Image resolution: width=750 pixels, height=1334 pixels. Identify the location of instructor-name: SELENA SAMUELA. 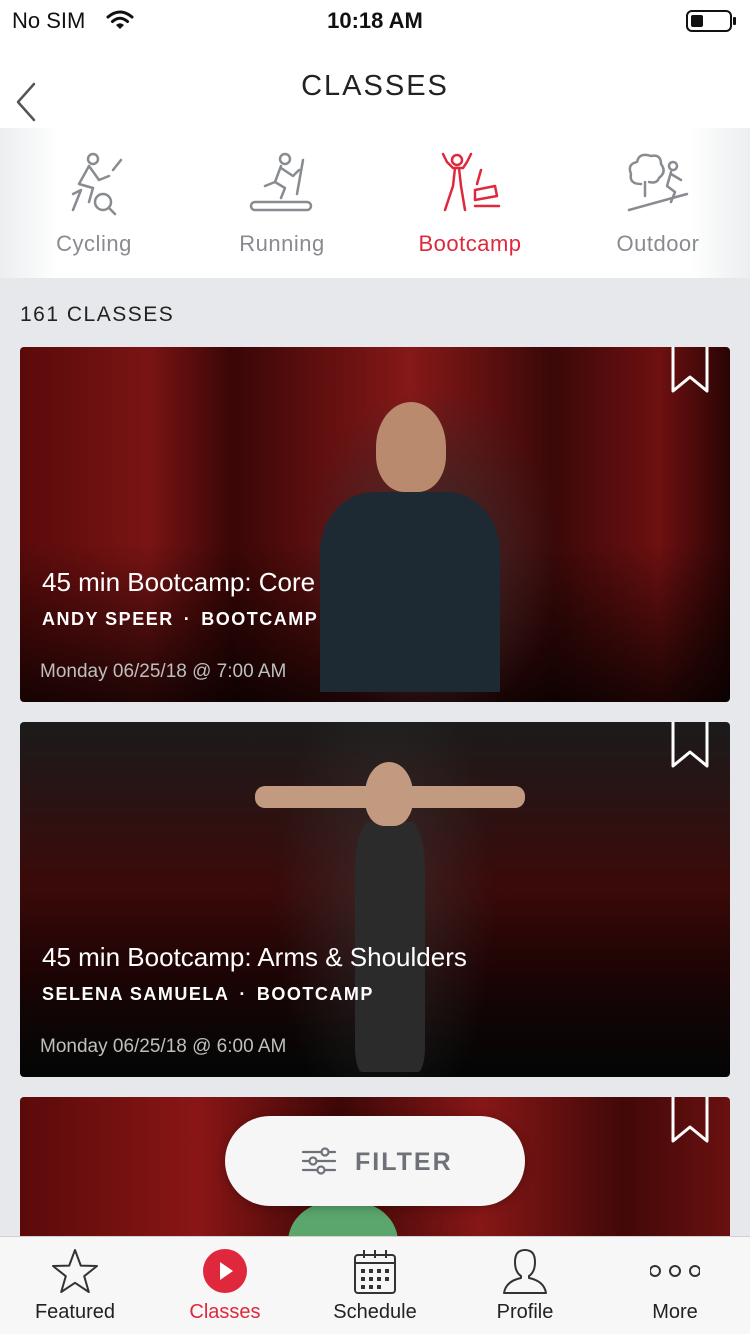
(136, 994).